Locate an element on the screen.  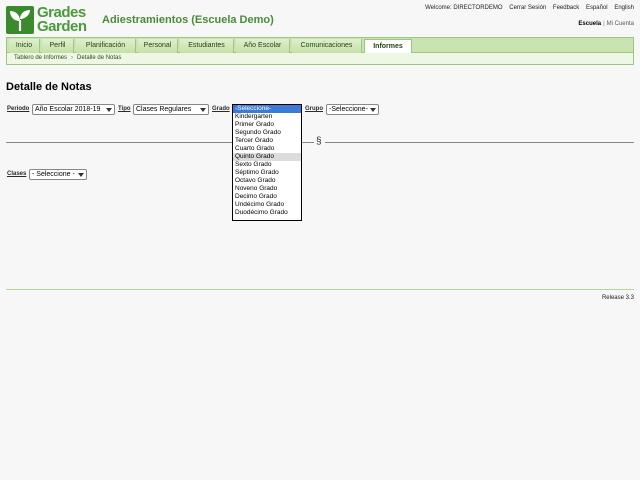
logo-wordmark: Grades Garden is located at coordinates (62, 20).